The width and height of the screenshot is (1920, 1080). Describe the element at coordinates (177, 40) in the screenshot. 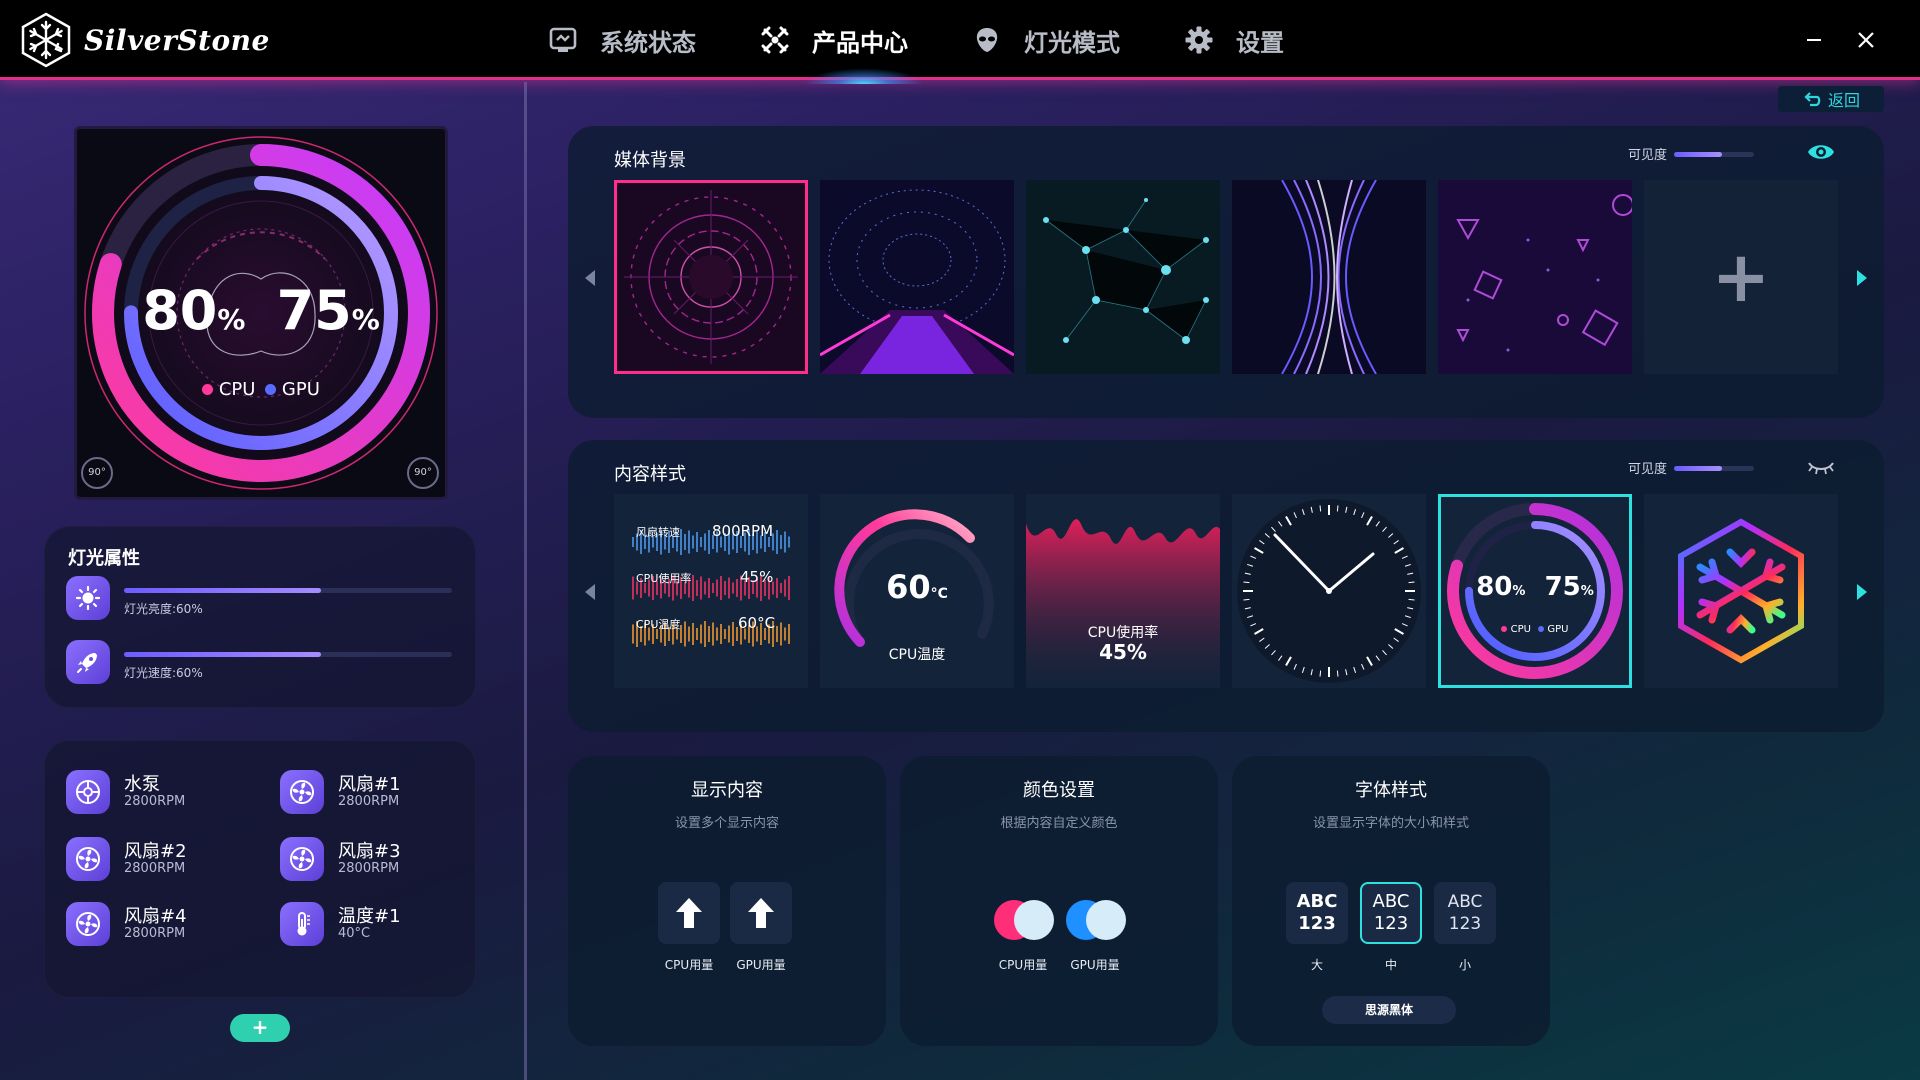

I see `brand-name: SilverStone` at that location.